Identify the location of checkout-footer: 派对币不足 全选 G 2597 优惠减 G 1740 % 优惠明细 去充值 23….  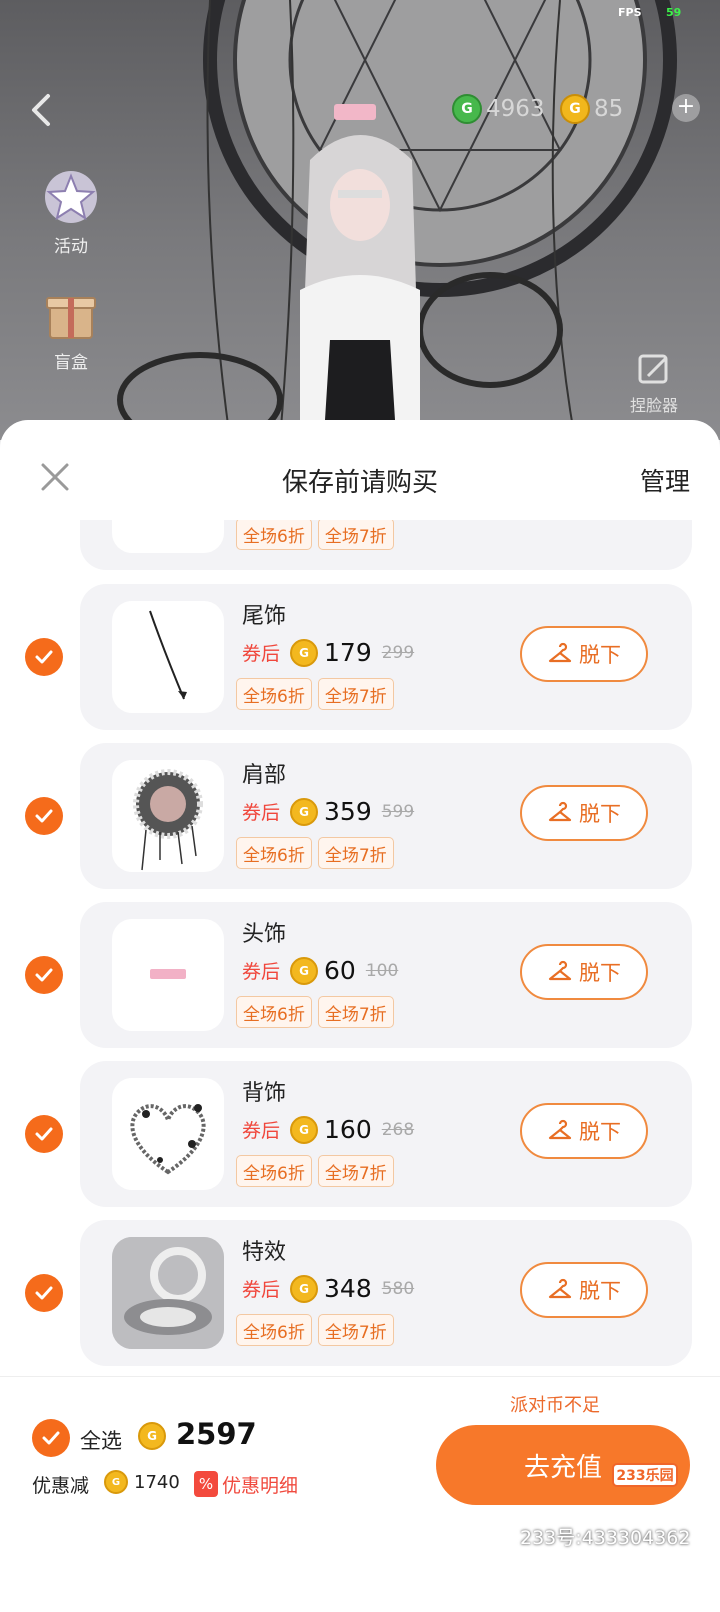
(360, 1494).